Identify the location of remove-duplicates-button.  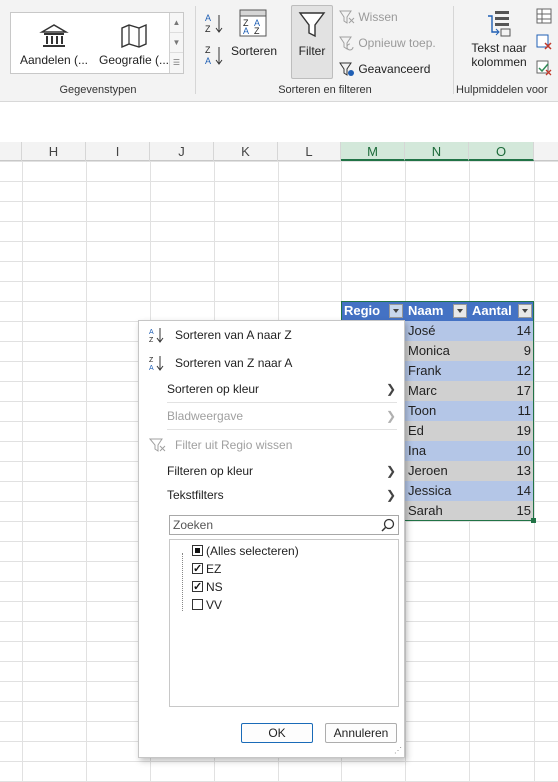
(544, 43).